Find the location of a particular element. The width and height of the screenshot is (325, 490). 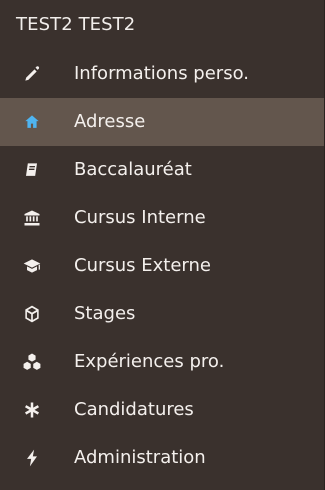

sidebar-item-label: Baccalauréat is located at coordinates (133, 169).